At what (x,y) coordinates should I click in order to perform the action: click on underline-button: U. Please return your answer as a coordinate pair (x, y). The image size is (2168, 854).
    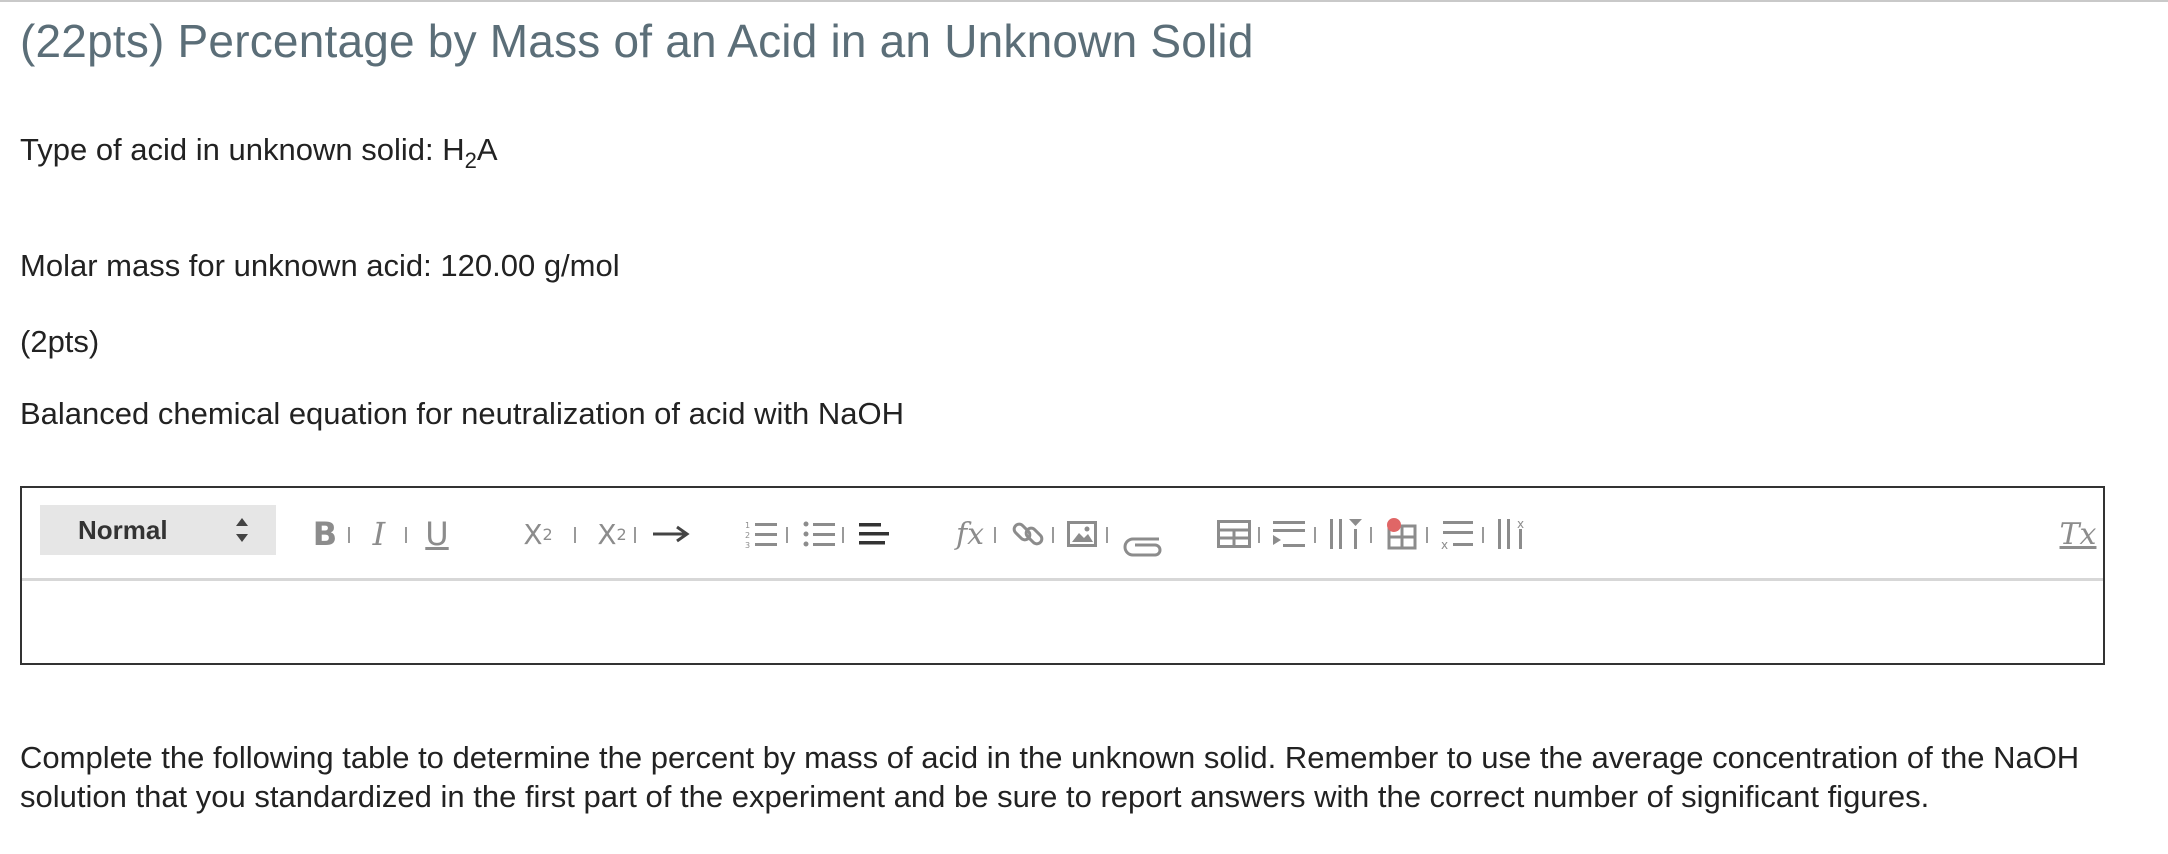
    Looking at the image, I should click on (437, 534).